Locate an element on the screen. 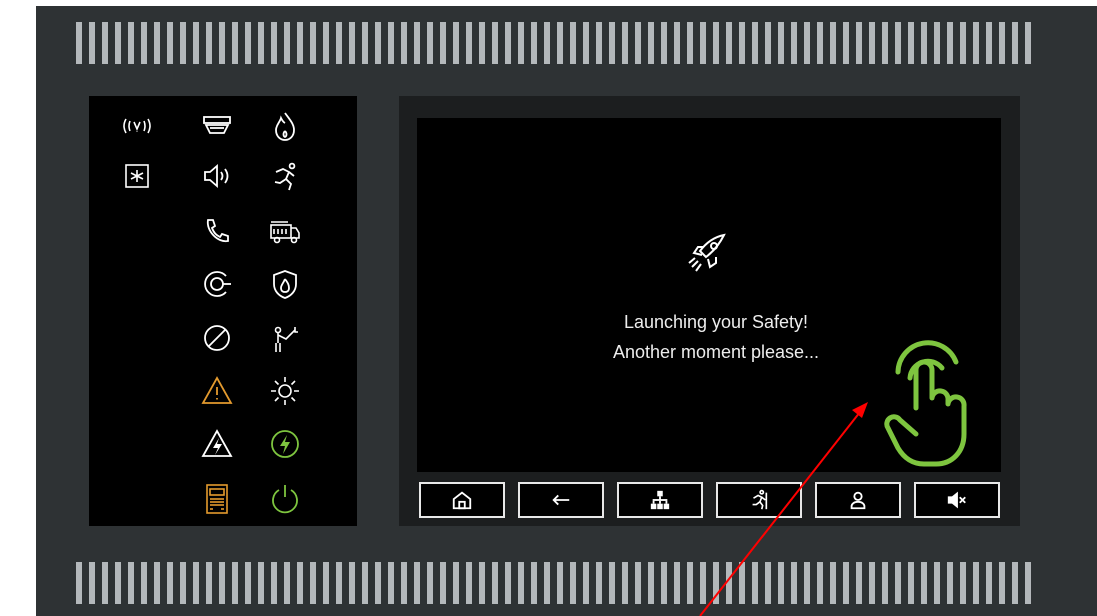  back-button is located at coordinates (561, 500).